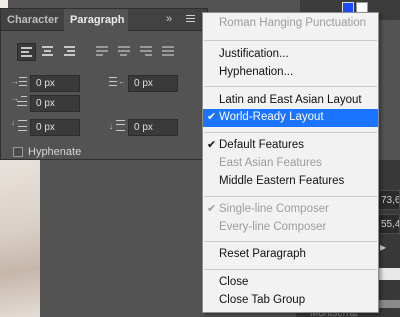  Describe the element at coordinates (19, 101) in the screenshot. I see `indent-first-line-icon: →` at that location.